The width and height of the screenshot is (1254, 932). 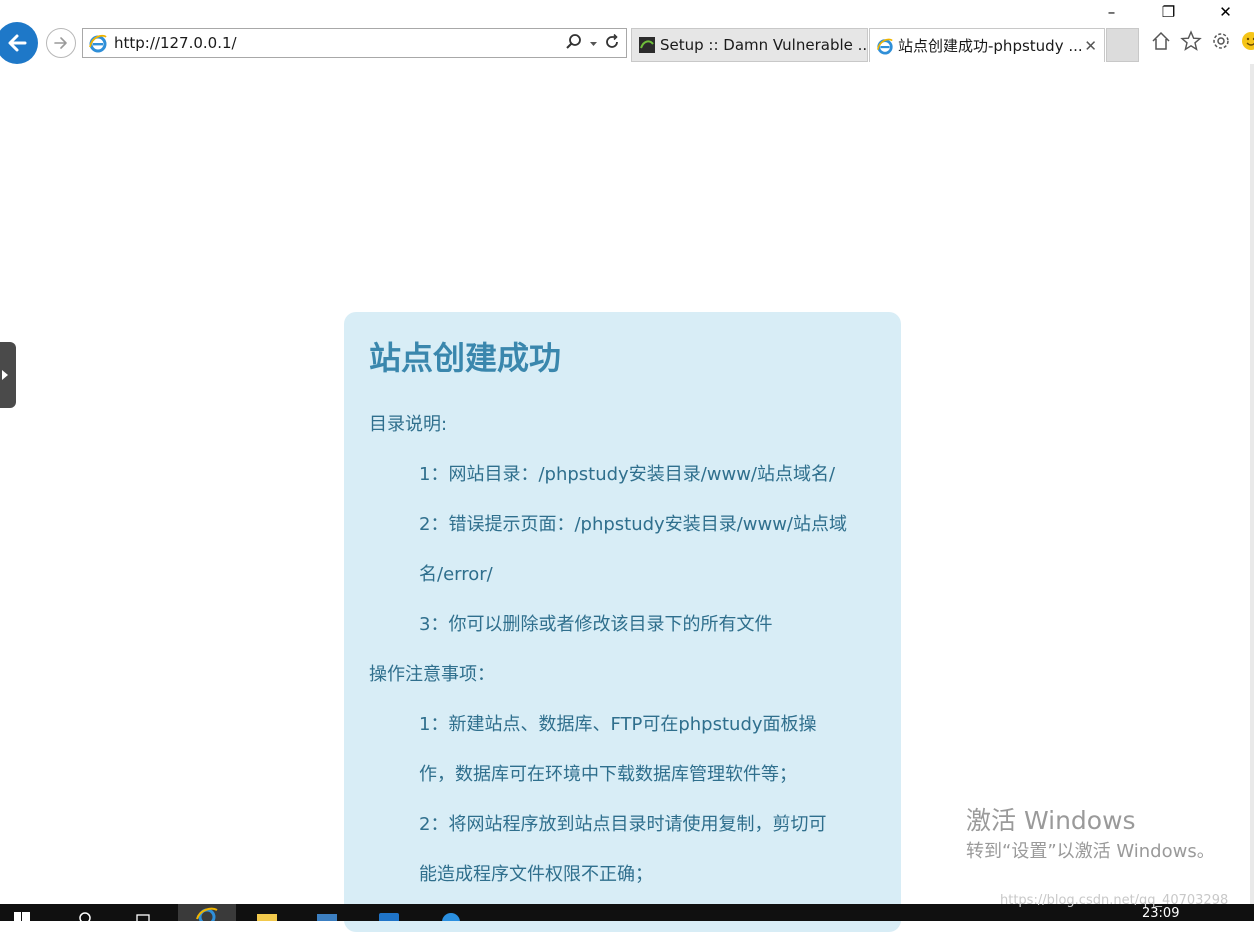 What do you see at coordinates (267, 914) in the screenshot?
I see `file-explorer-icon` at bounding box center [267, 914].